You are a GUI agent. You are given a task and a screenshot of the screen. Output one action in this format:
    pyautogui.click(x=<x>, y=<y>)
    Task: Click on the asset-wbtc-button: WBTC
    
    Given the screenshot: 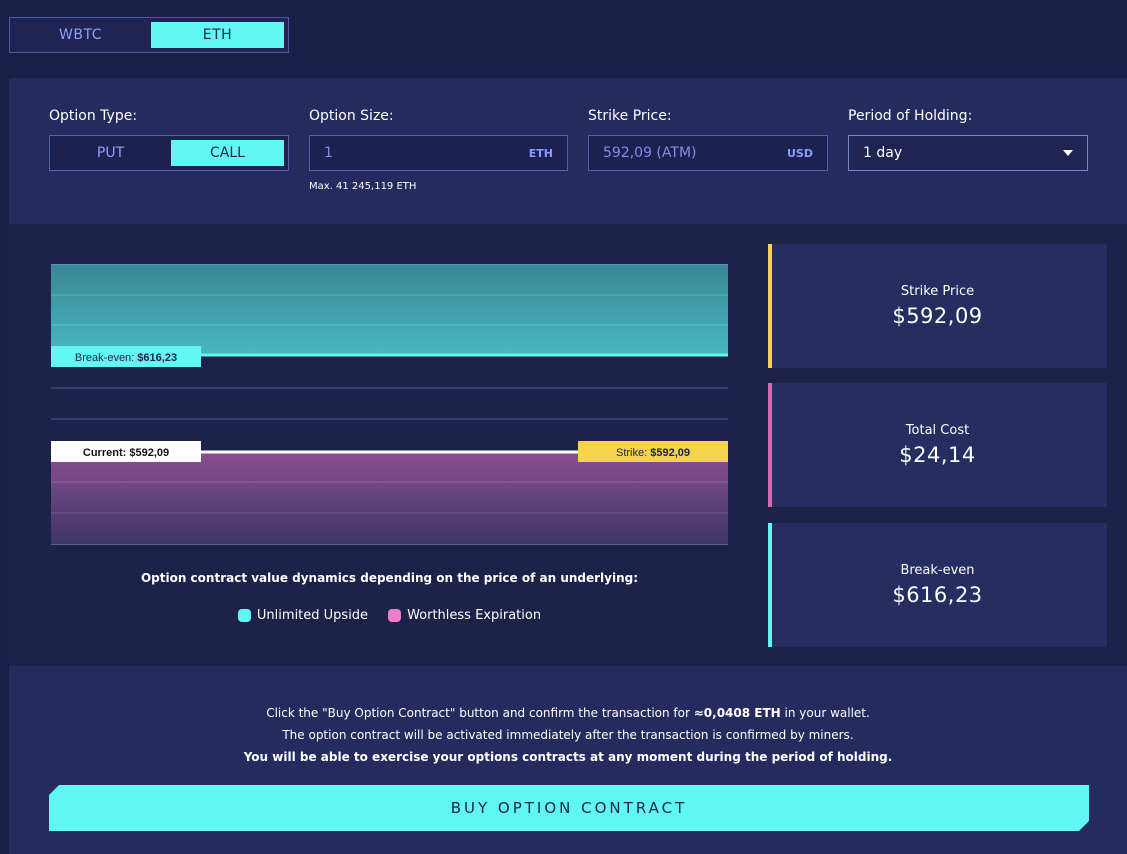 What is the action you would take?
    pyautogui.click(x=80, y=35)
    